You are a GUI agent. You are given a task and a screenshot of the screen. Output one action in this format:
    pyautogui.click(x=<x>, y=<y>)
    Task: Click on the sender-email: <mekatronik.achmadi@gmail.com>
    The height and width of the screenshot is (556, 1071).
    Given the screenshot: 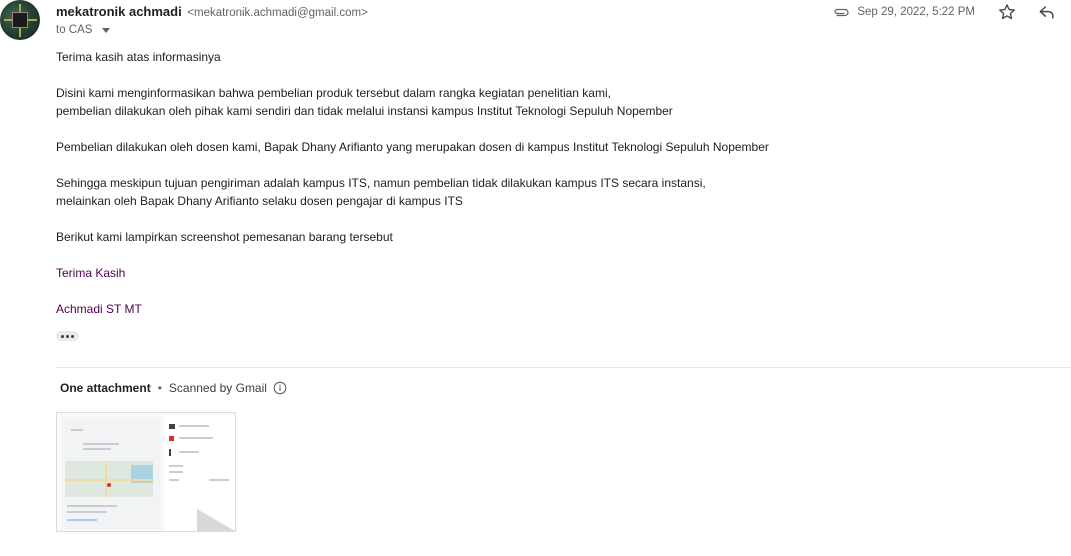 What is the action you would take?
    pyautogui.click(x=277, y=13)
    